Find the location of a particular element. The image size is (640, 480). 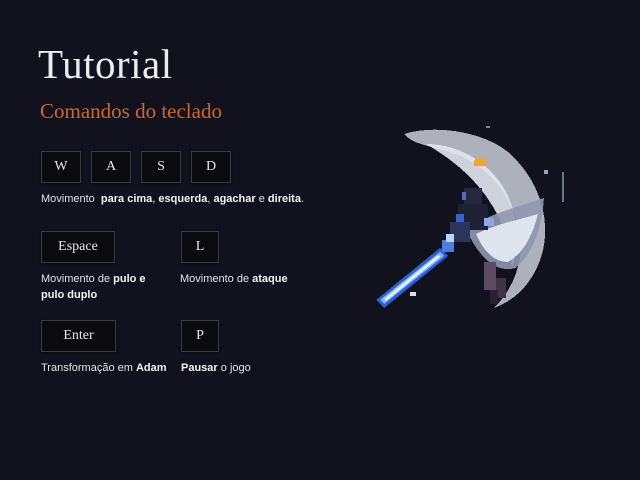

crown is located at coordinates (480, 163).